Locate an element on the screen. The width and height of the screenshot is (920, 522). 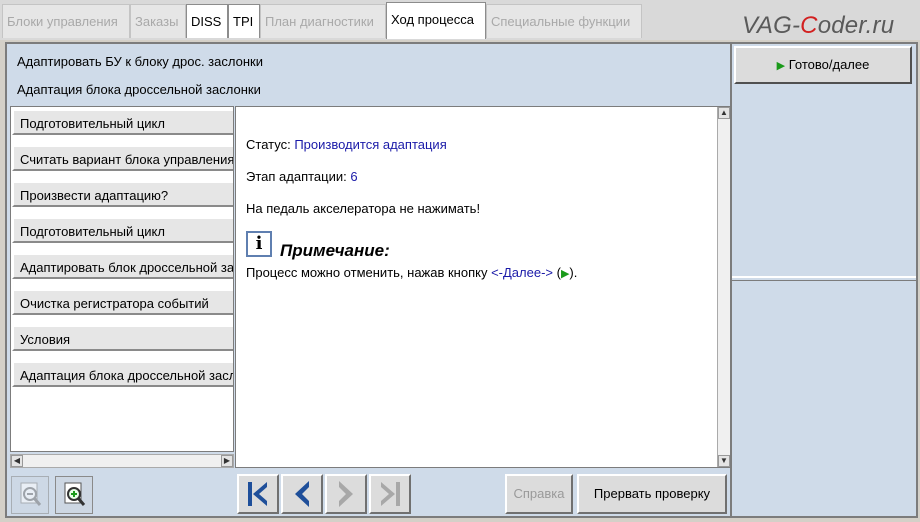
step-item: Условия is located at coordinates (122, 338).